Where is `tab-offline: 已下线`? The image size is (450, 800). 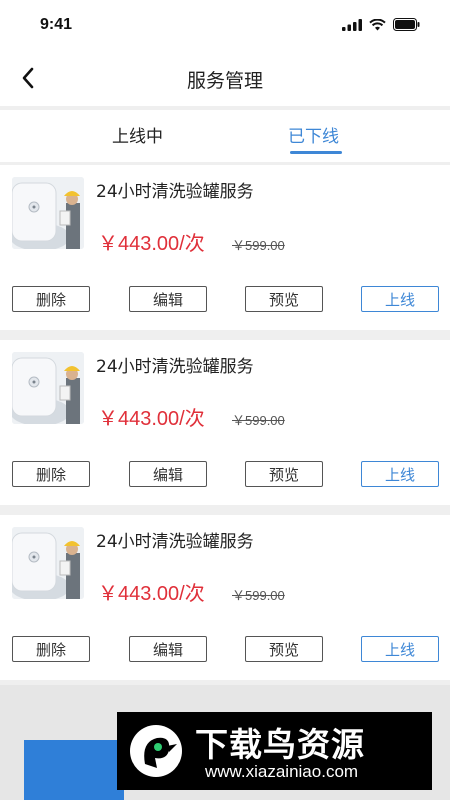 tab-offline: 已下线 is located at coordinates (313, 134).